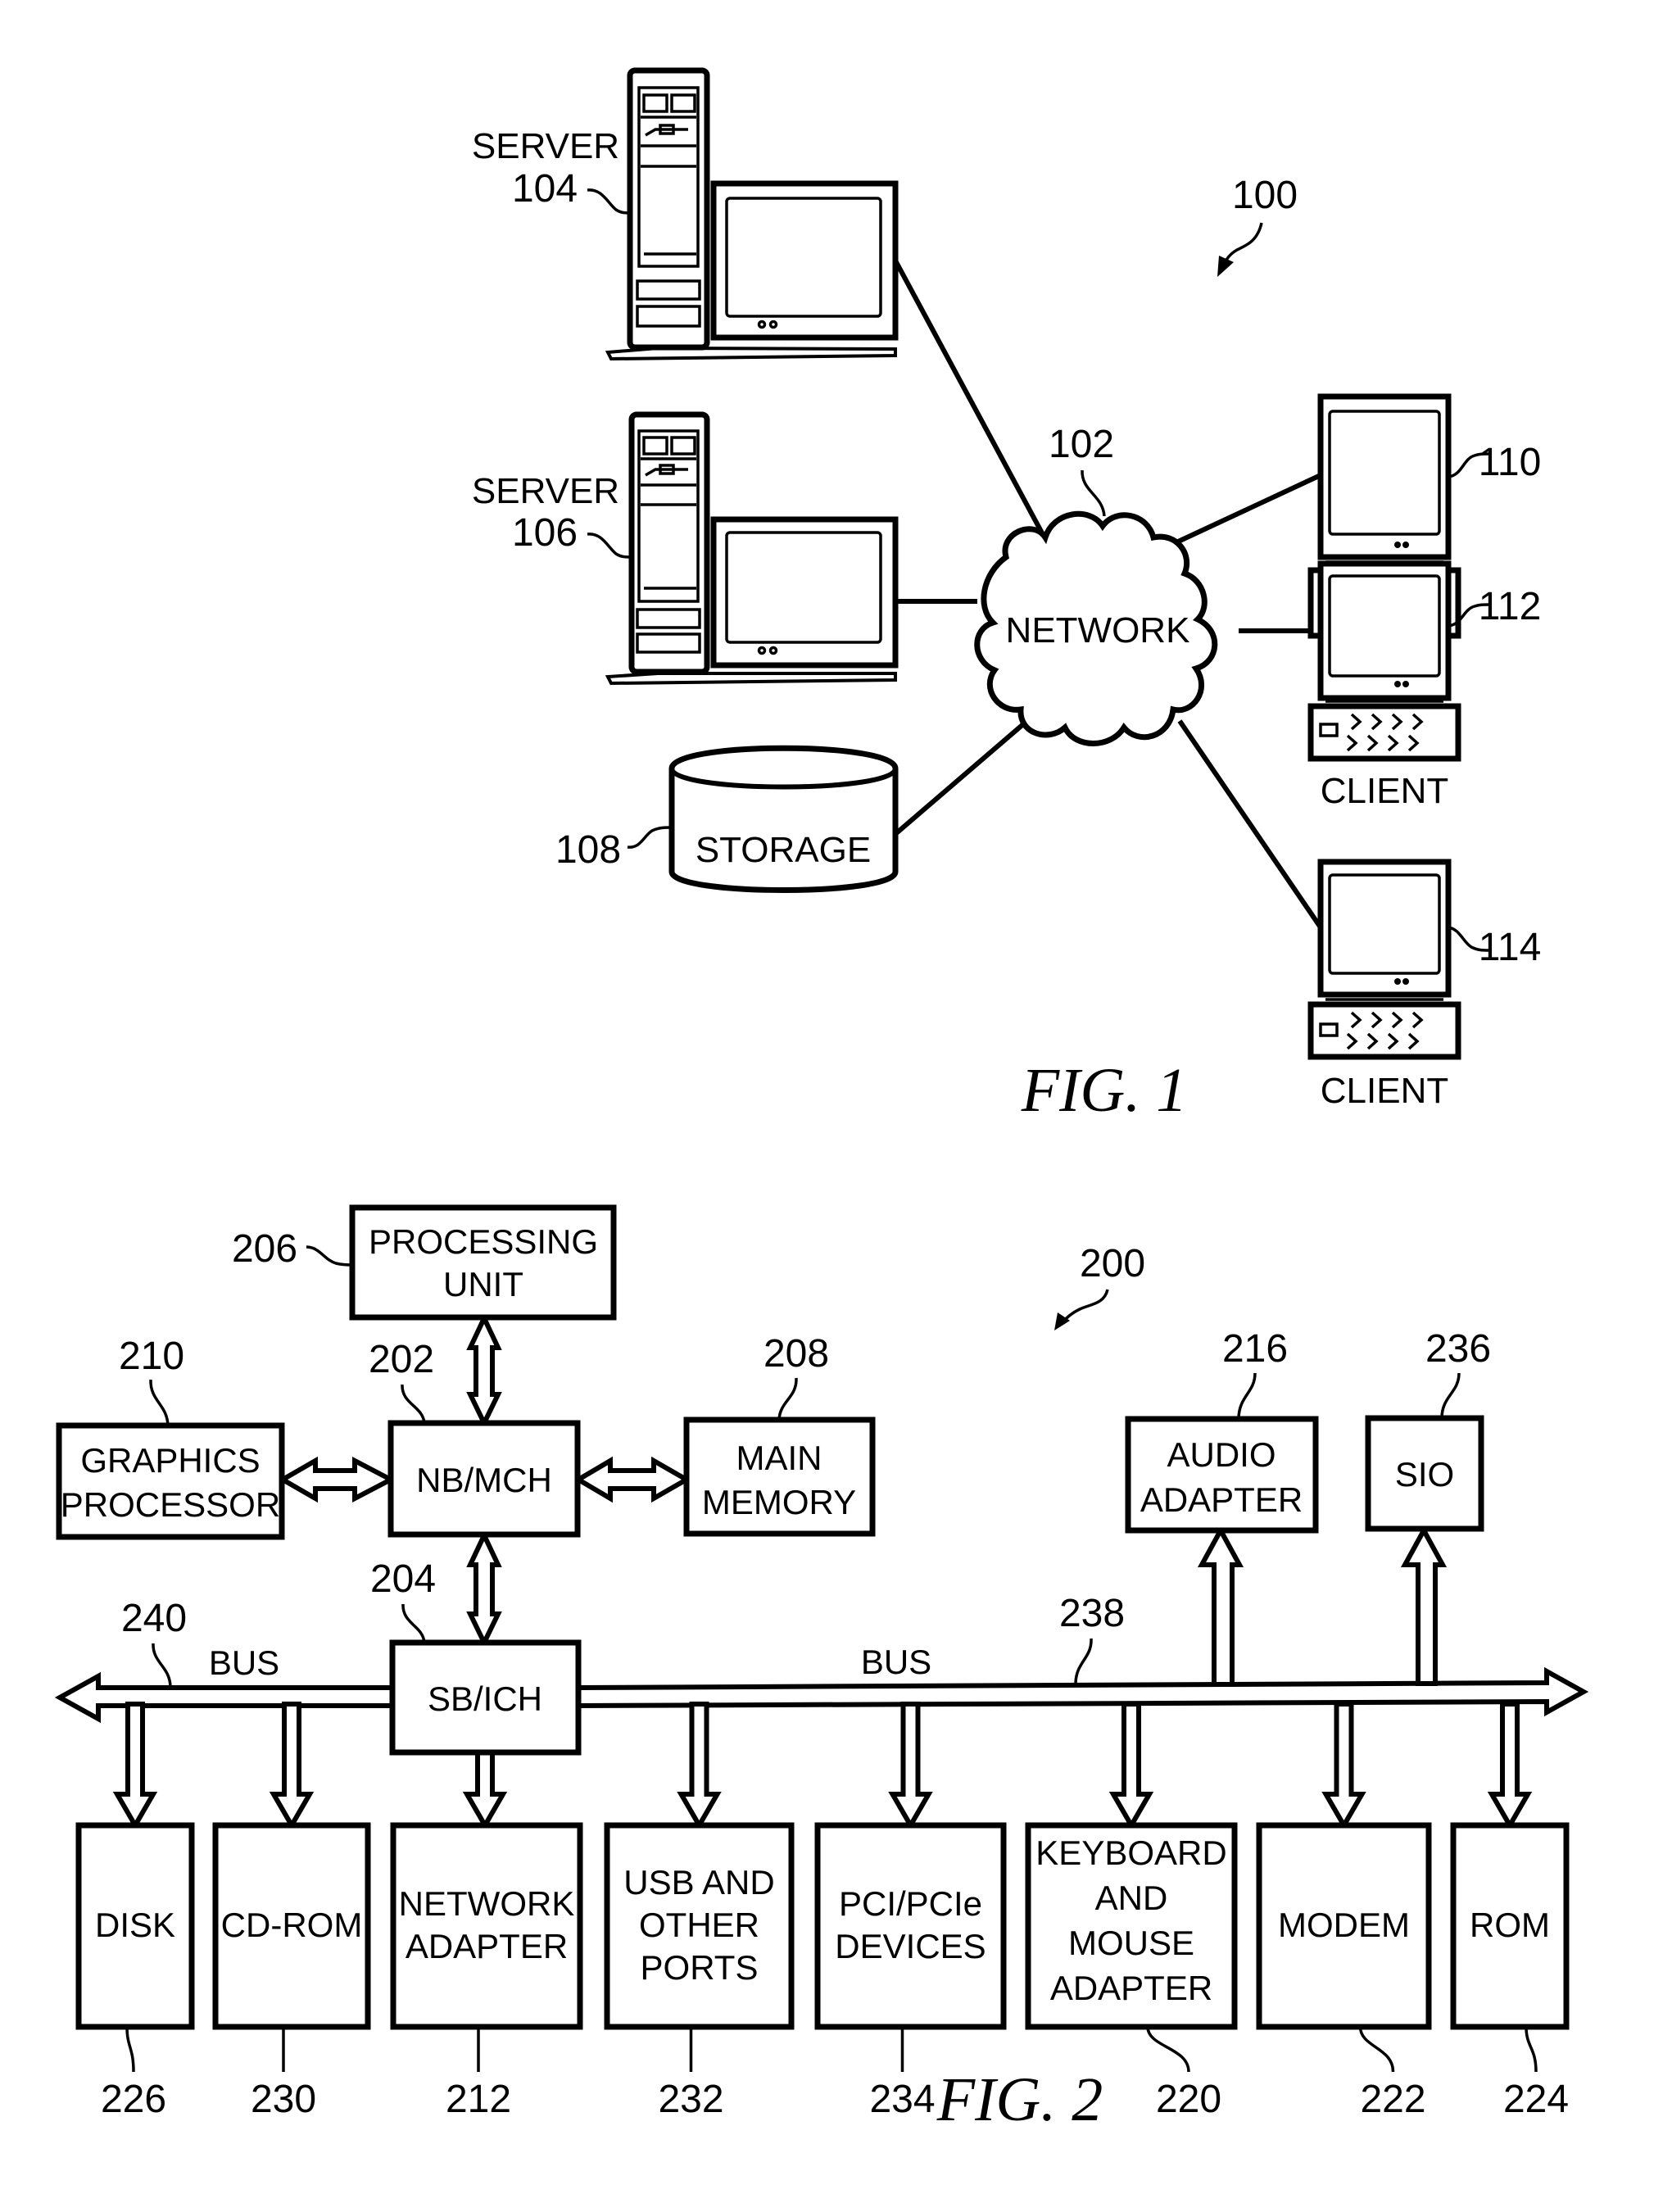  I want to click on server-106-ref: 106, so click(545, 533).